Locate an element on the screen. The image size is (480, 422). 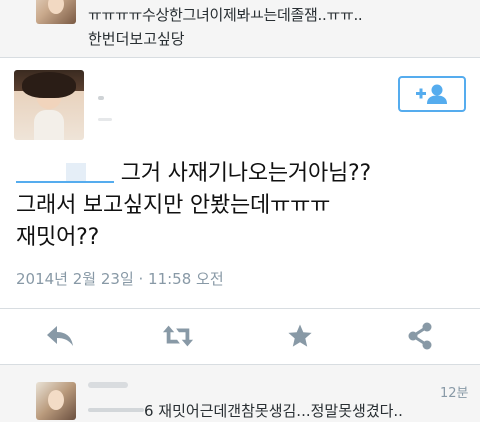
favorite-button is located at coordinates (300, 336).